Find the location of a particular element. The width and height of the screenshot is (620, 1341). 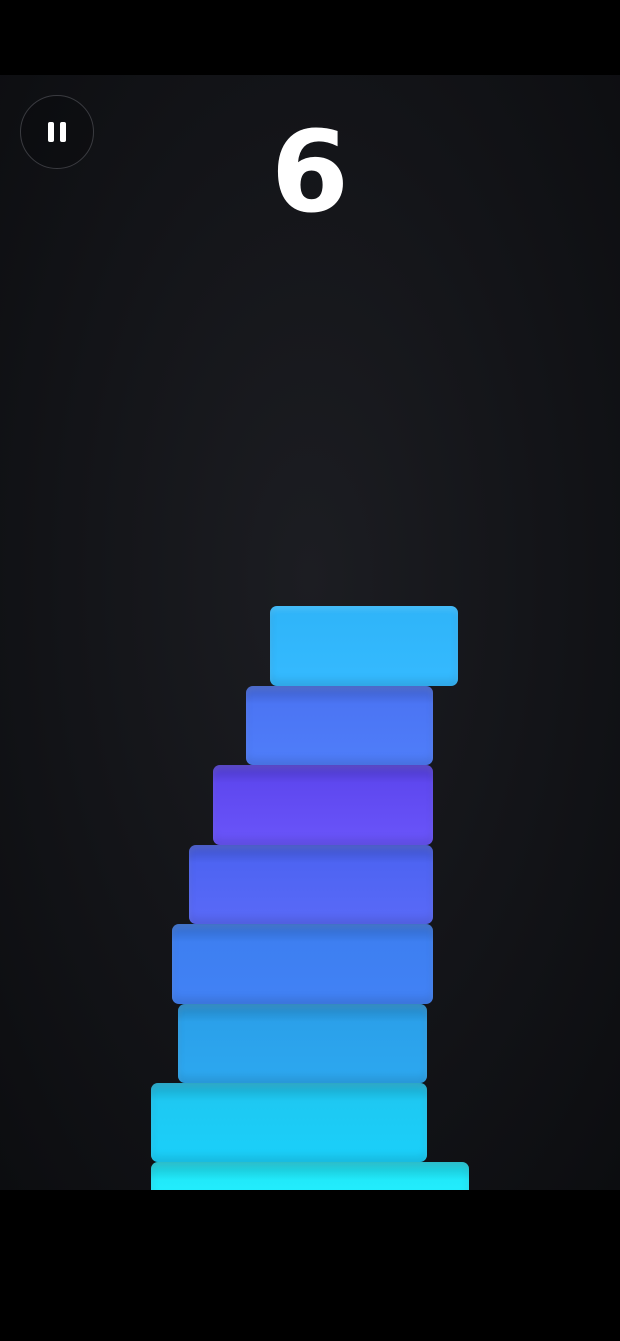

pause-button is located at coordinates (57, 132).